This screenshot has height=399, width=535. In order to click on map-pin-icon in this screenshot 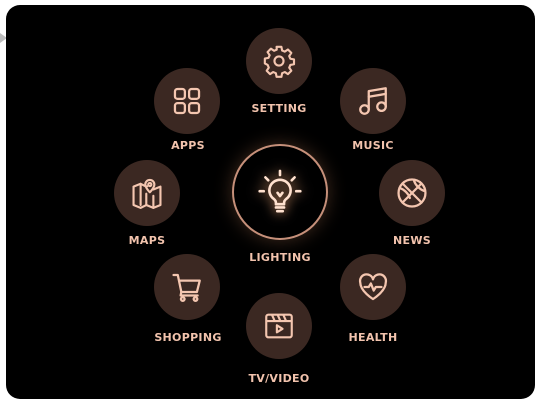, I will do `click(147, 193)`.